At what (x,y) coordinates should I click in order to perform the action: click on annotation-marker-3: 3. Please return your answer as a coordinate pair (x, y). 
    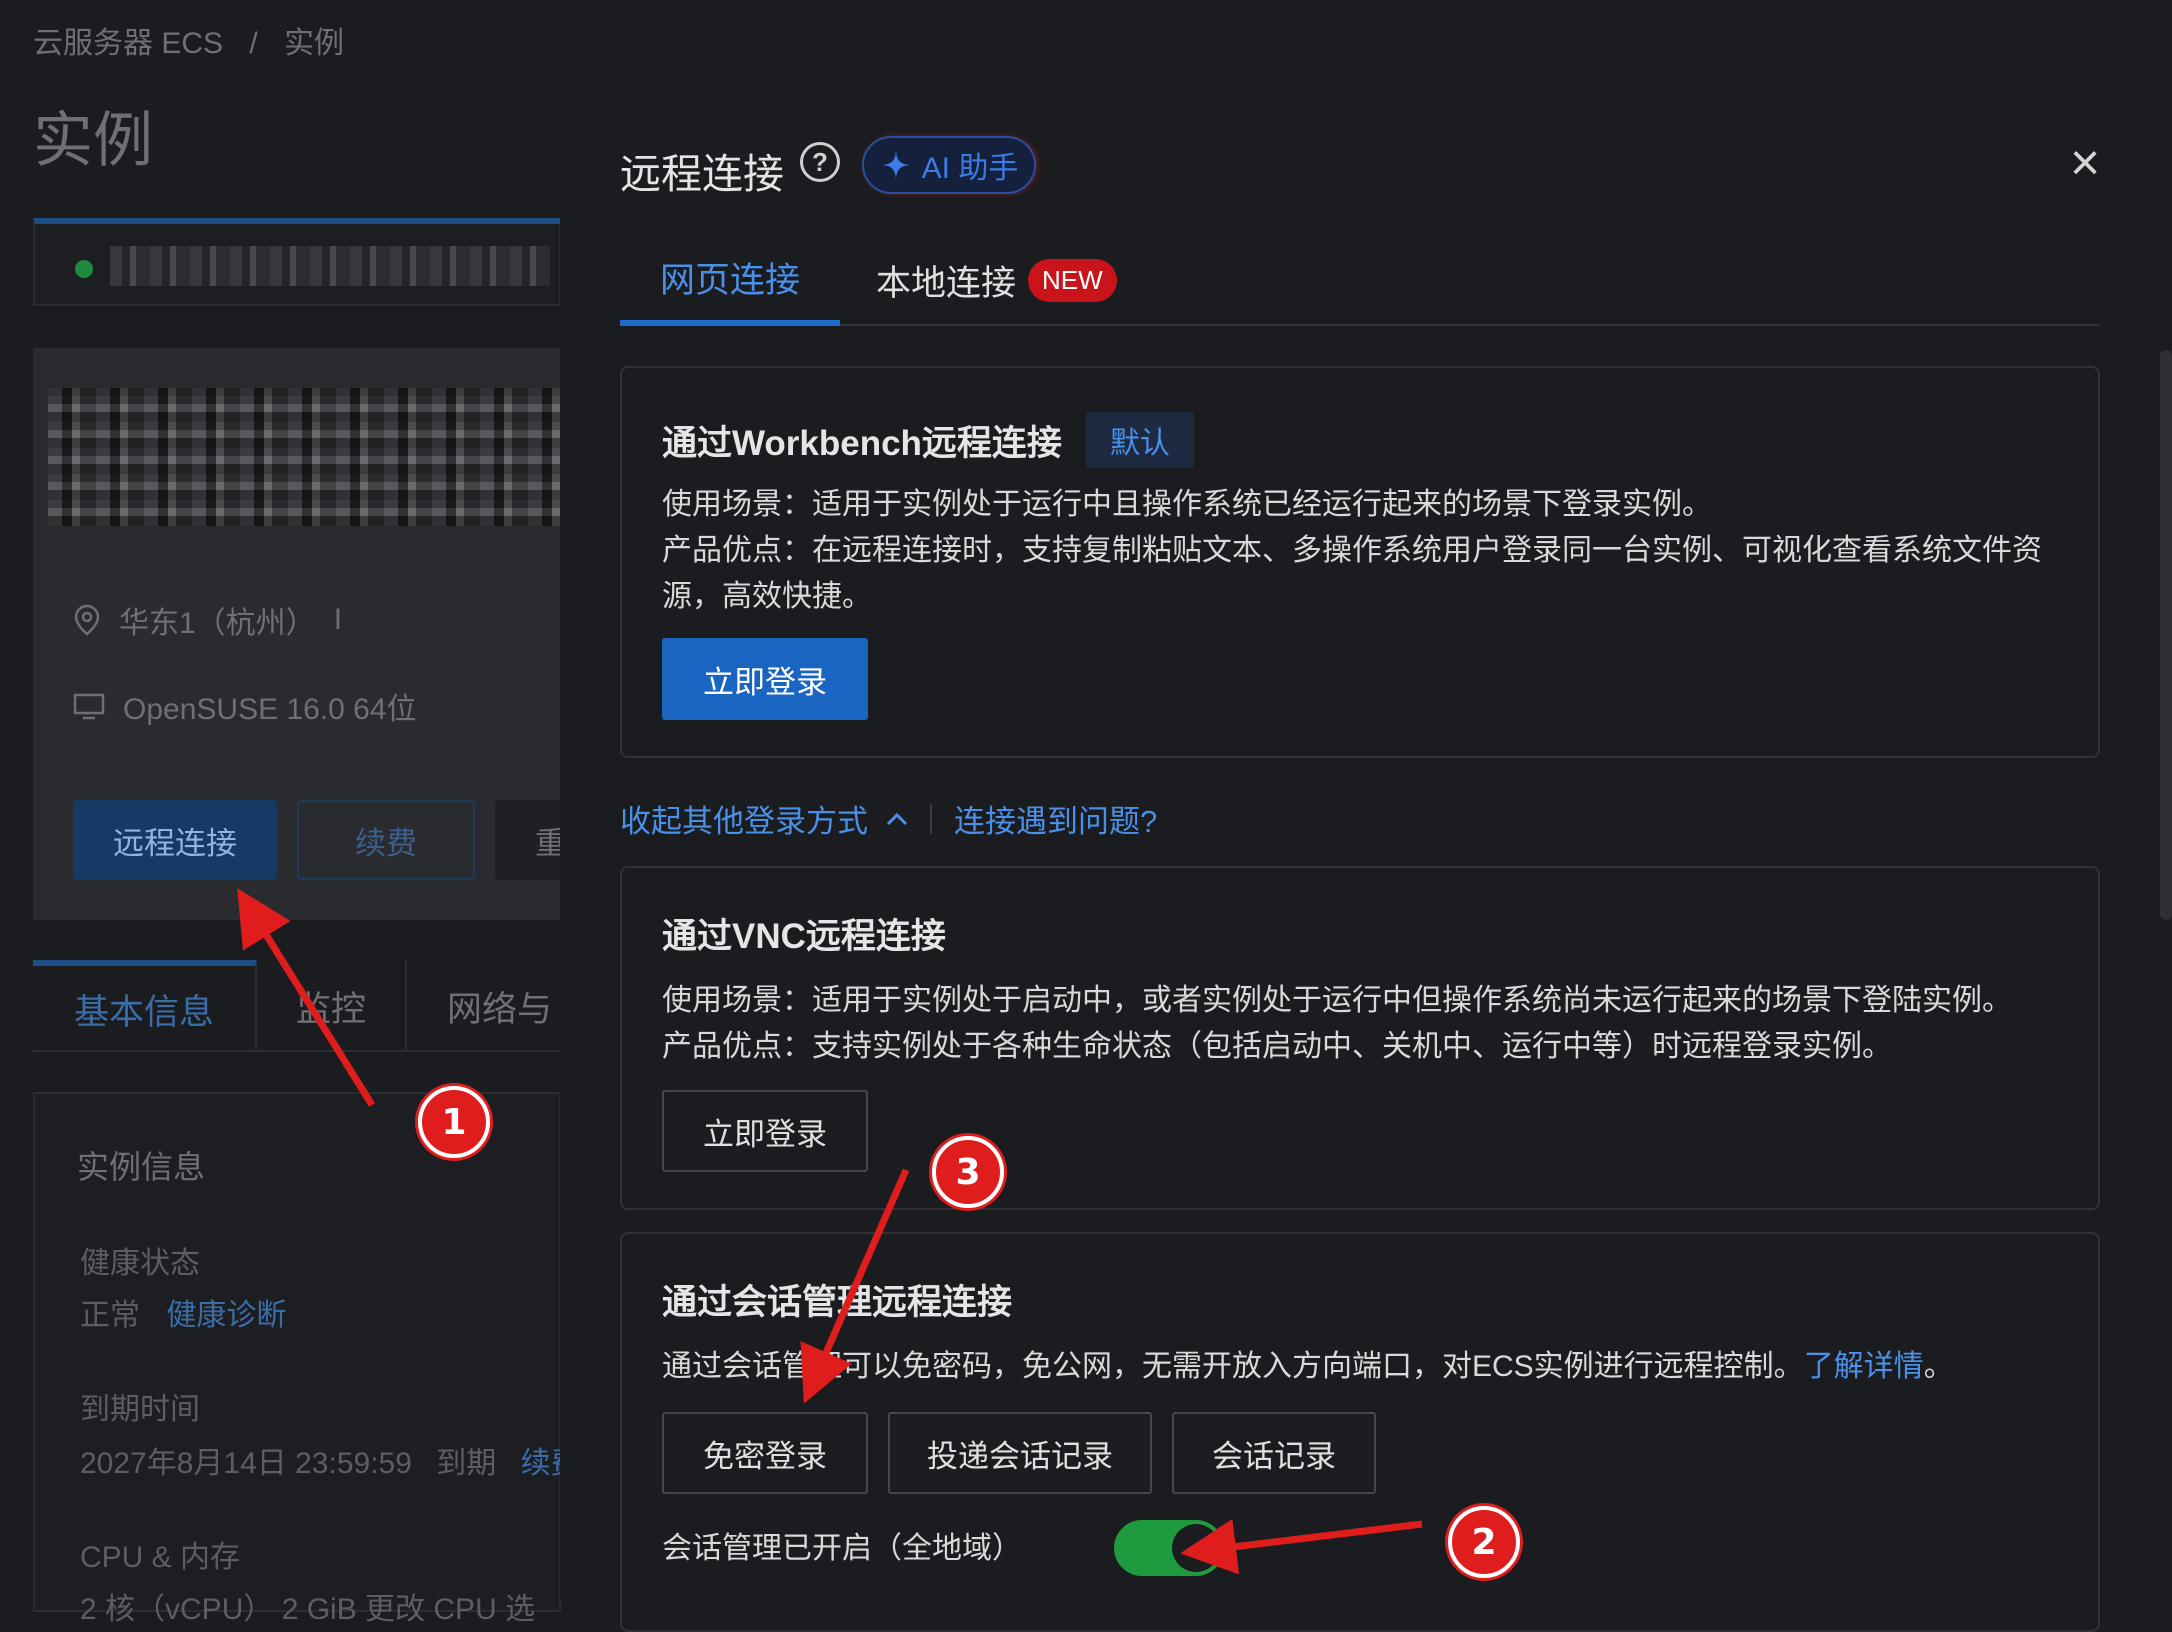
    Looking at the image, I should click on (968, 1172).